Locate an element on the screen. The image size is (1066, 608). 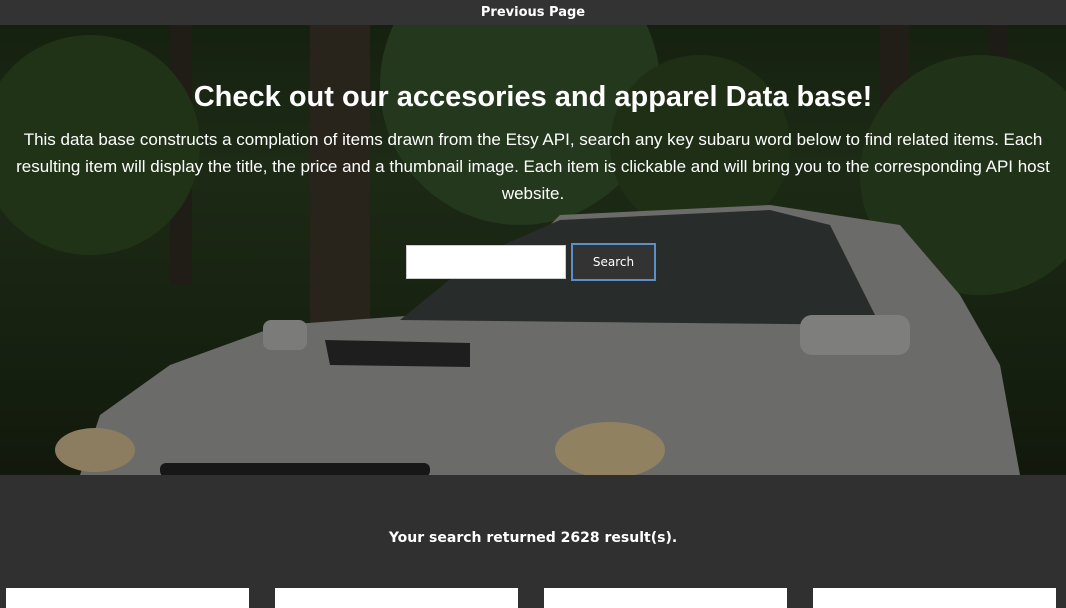
search-form: Search is located at coordinates (531, 262).